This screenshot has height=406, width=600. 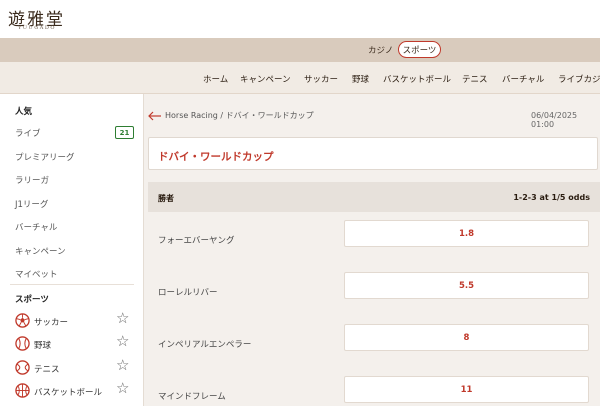 I want to click on odds-button: 11, so click(x=466, y=389).